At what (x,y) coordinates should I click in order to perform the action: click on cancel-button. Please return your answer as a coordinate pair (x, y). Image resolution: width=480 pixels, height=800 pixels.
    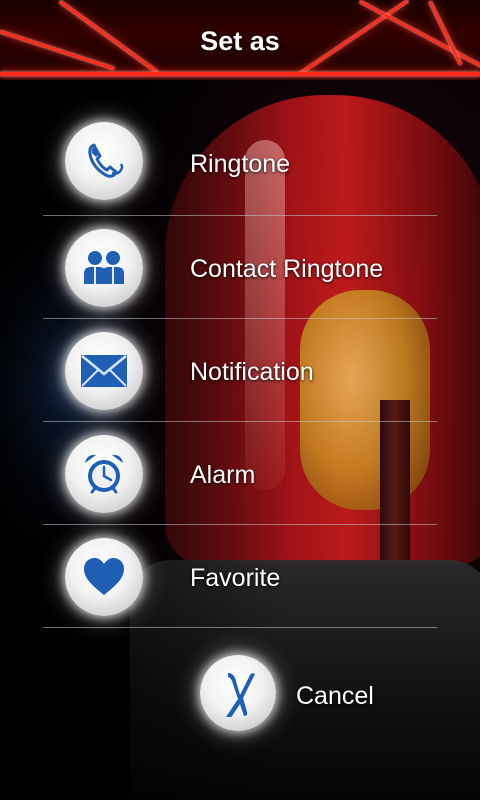
    Looking at the image, I should click on (238, 693).